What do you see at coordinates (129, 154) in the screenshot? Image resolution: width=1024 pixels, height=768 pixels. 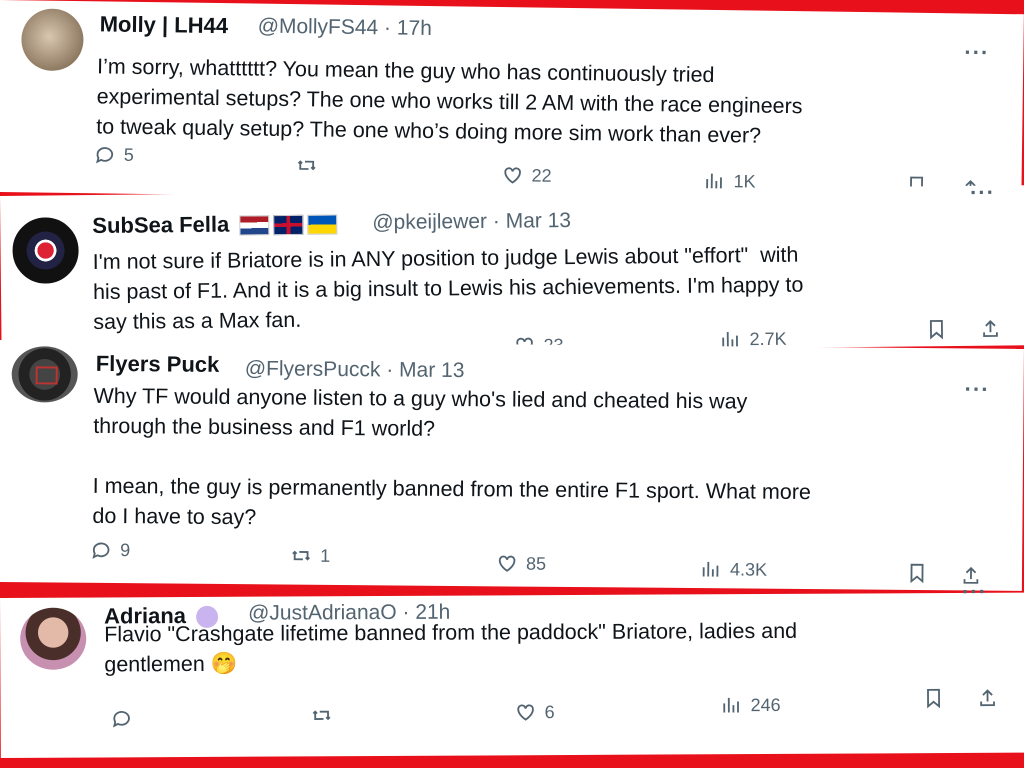 I see `reply-count: 5` at bounding box center [129, 154].